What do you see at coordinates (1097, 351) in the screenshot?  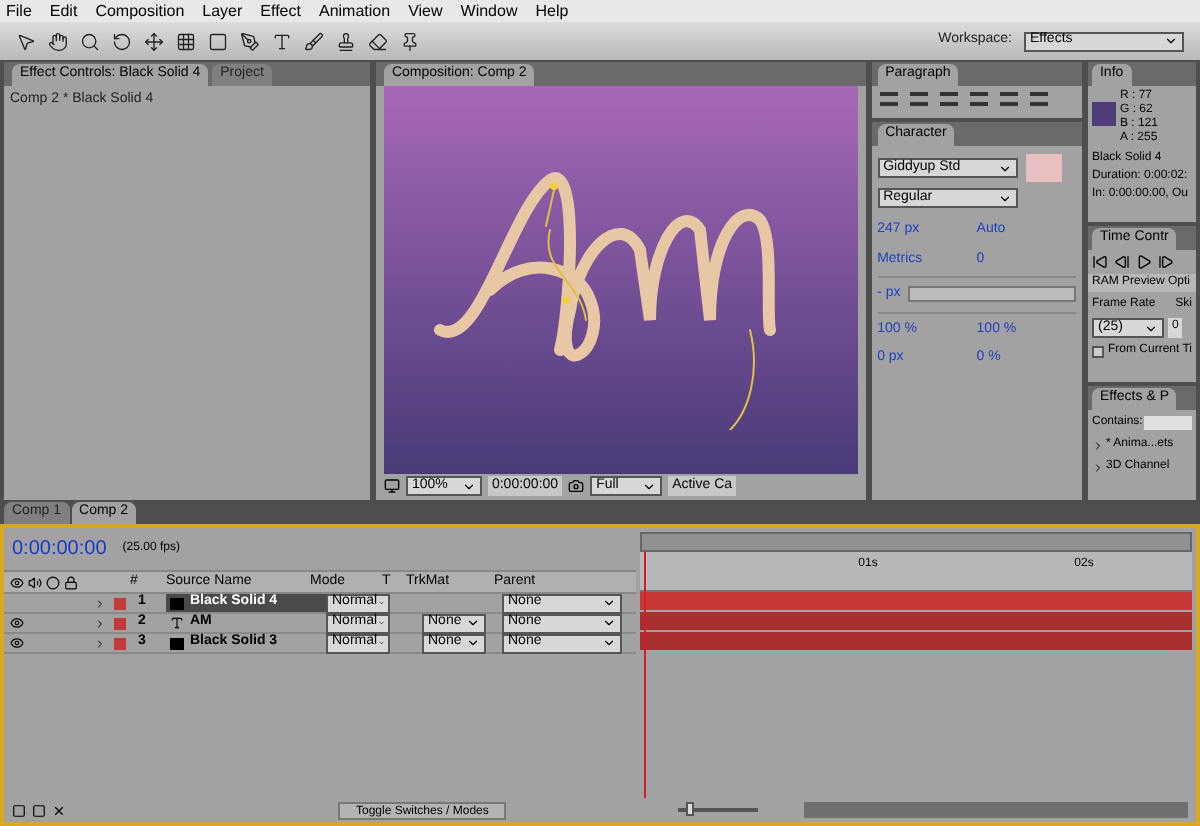 I see `checkbox` at bounding box center [1097, 351].